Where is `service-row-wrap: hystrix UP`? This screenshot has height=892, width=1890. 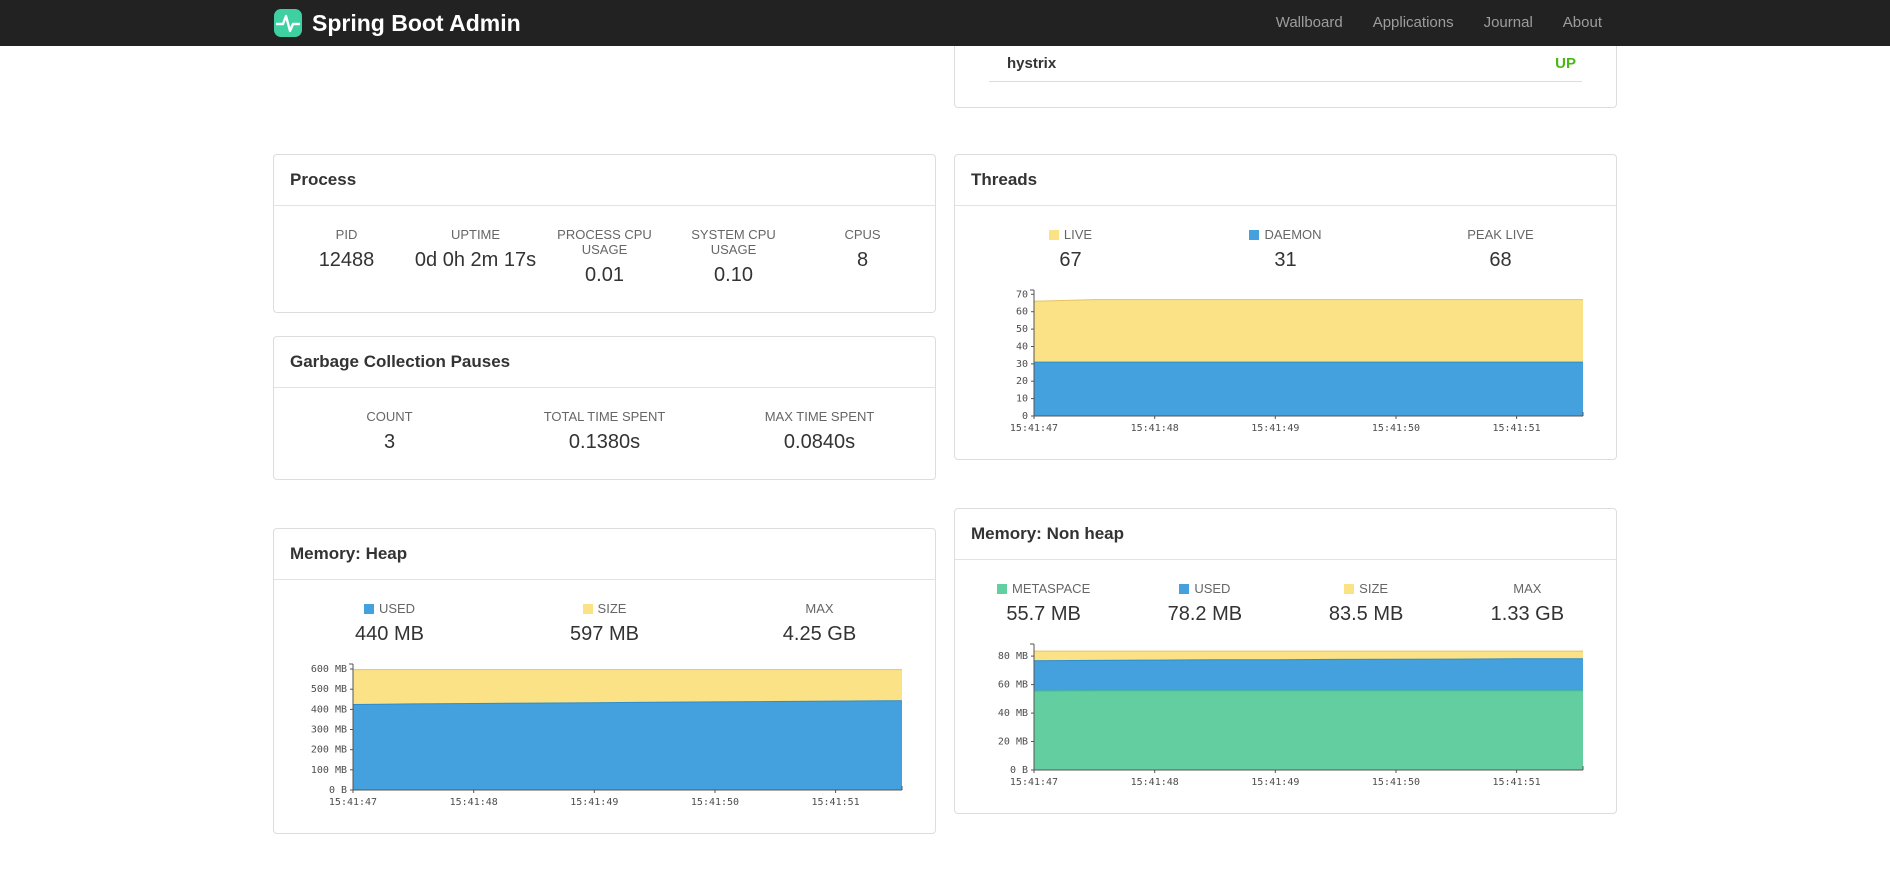
service-row-wrap: hystrix UP is located at coordinates (1285, 64).